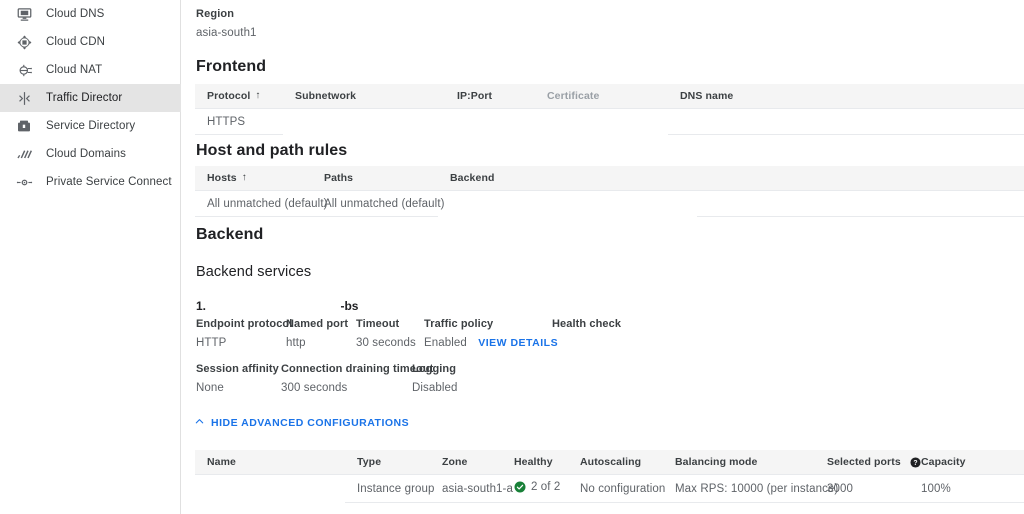  Describe the element at coordinates (239, 96) in the screenshot. I see `column-header-protocol: Protocol ↑` at that location.